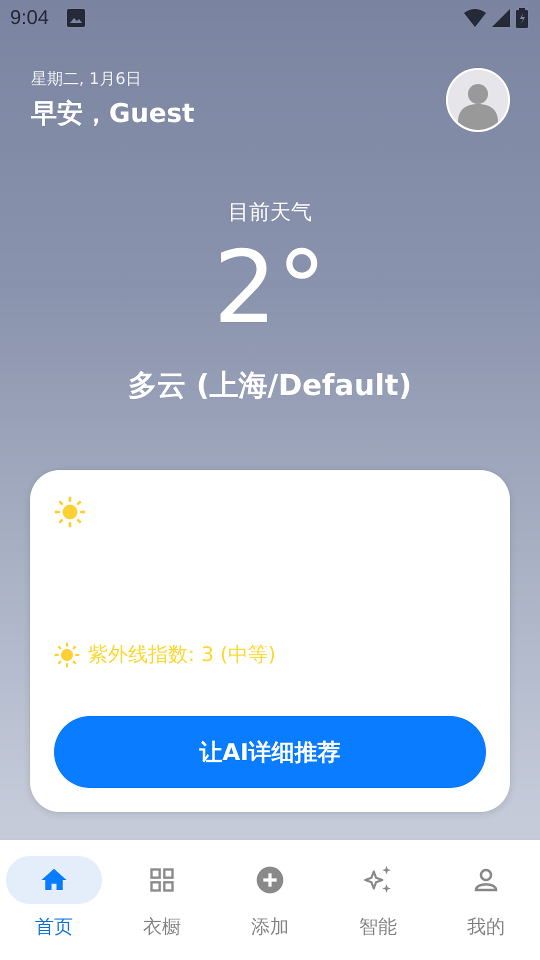 This screenshot has height=960, width=540. I want to click on status-time: 9:04, so click(29, 18).